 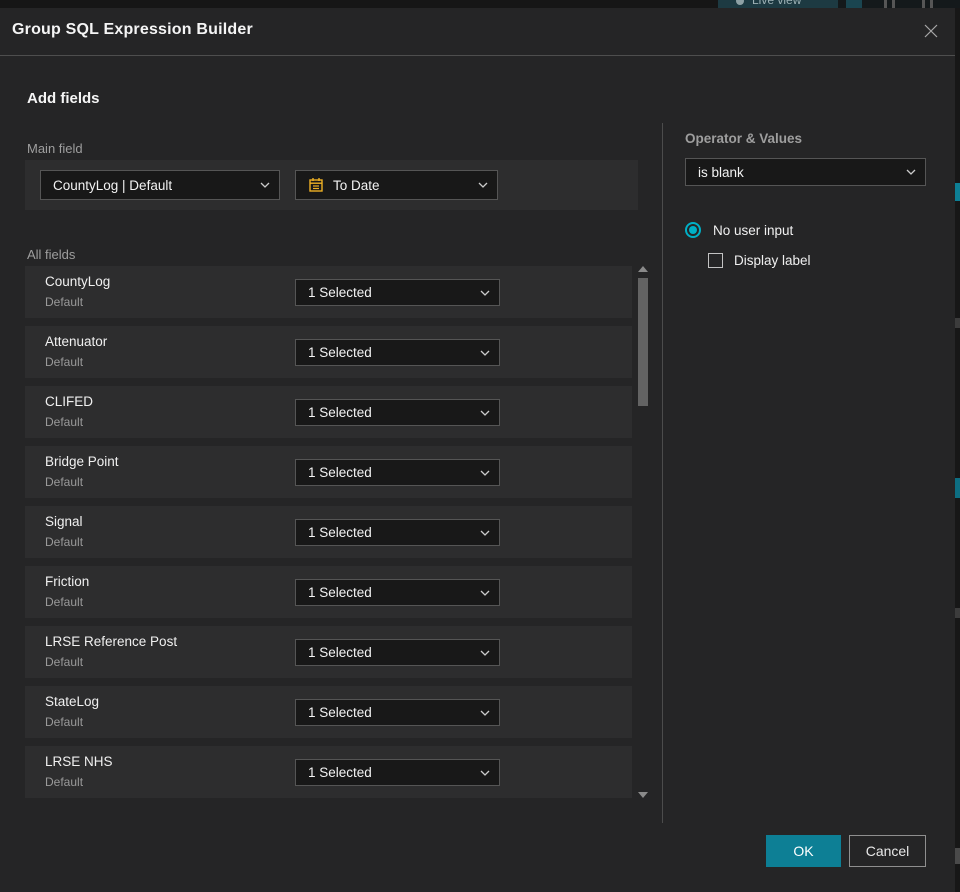 I want to click on scroll-down-icon, so click(x=643, y=795).